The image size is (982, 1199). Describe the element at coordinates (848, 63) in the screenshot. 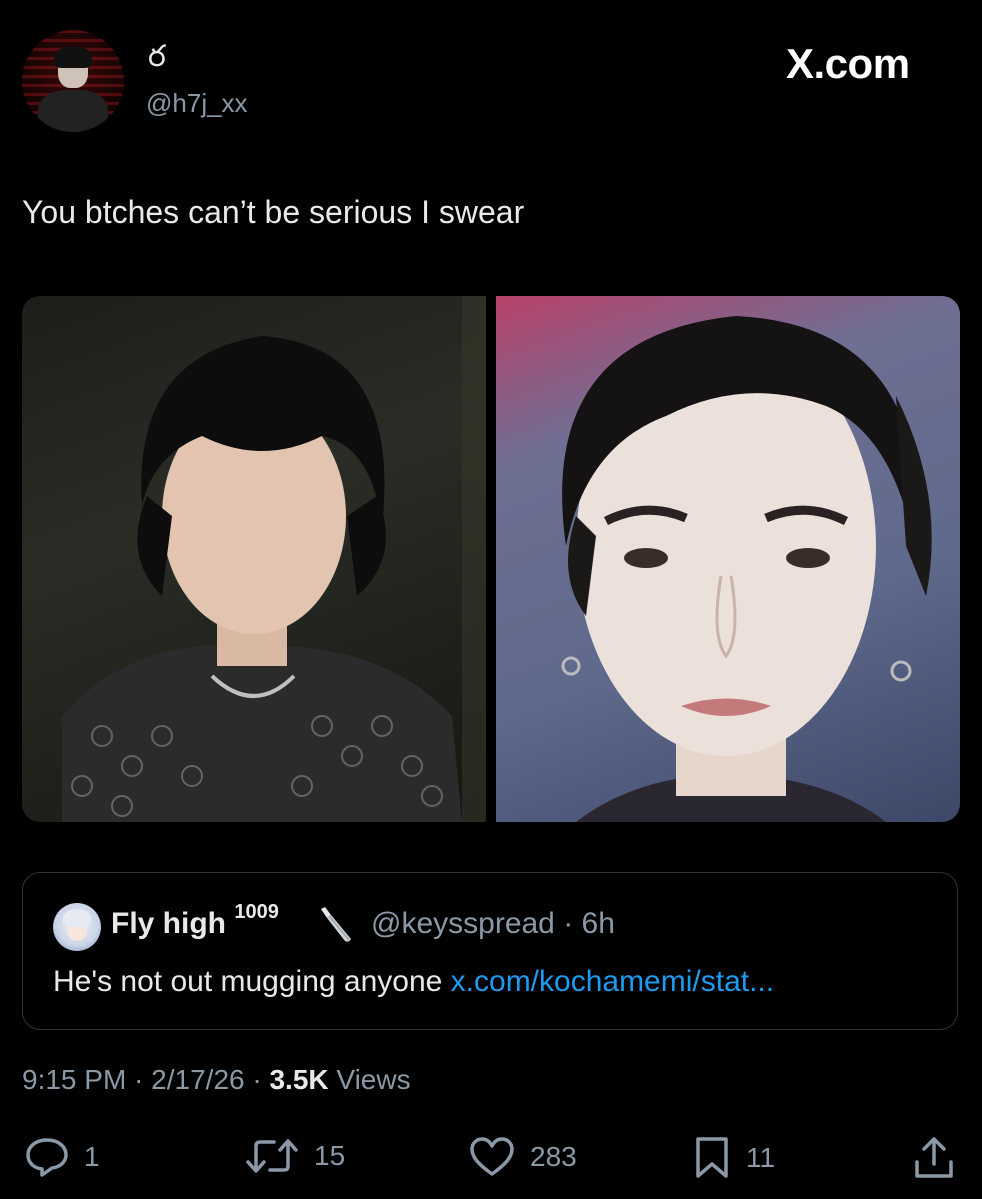

I see `brand-watermark: X.com` at that location.